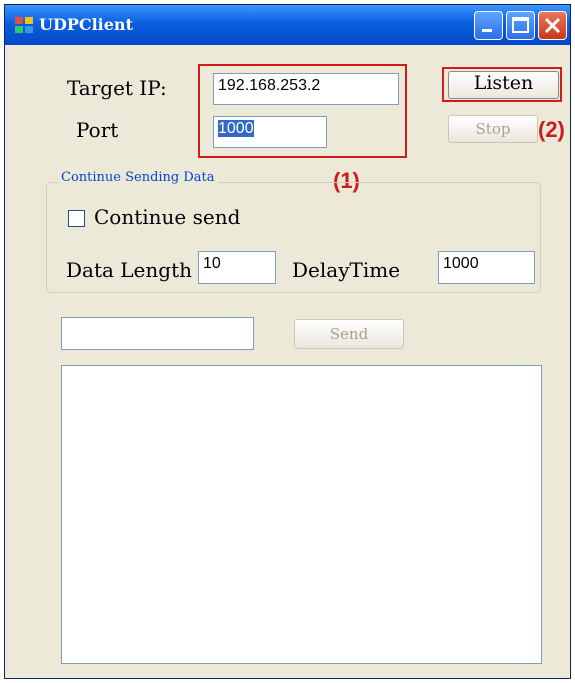  Describe the element at coordinates (76, 218) in the screenshot. I see `continue-send-checkbox` at that location.